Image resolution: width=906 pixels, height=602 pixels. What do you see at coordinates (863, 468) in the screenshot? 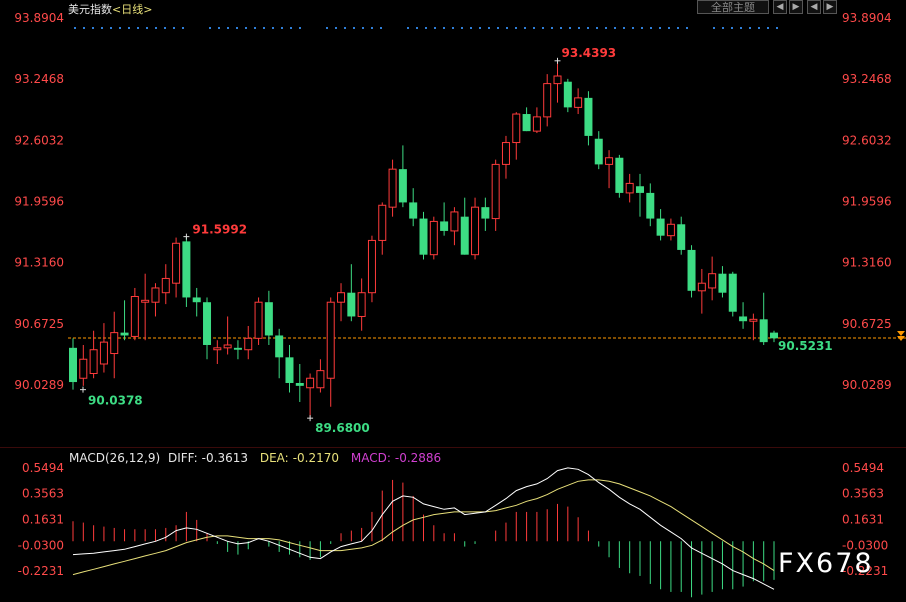
I see `macd-y-tick-right: 0.5494` at bounding box center [863, 468].